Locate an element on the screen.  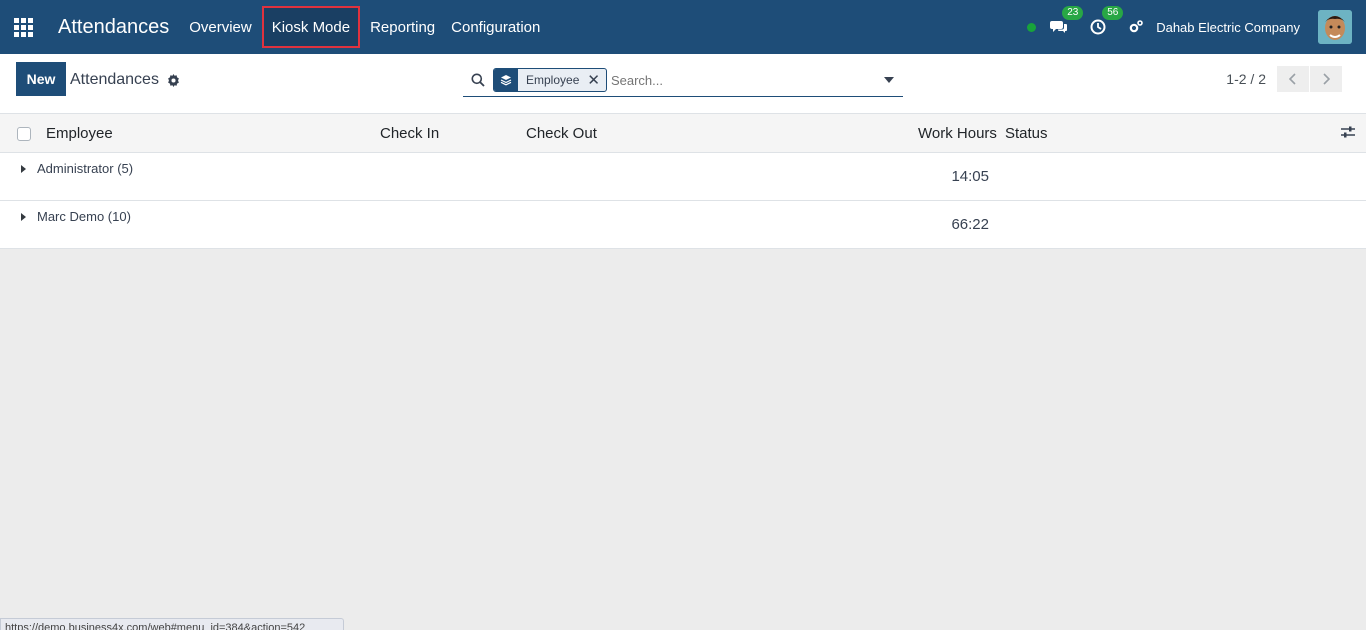
pager-previous-icon is located at coordinates (1293, 79).